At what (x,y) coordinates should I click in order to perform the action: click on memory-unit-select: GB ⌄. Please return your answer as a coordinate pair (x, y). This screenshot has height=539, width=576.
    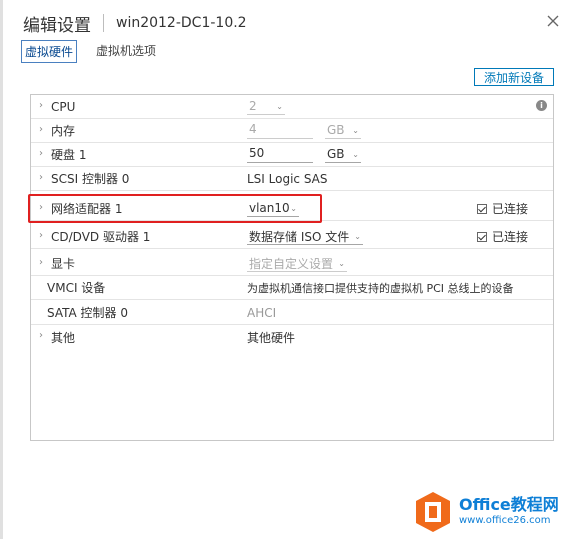
    Looking at the image, I should click on (343, 130).